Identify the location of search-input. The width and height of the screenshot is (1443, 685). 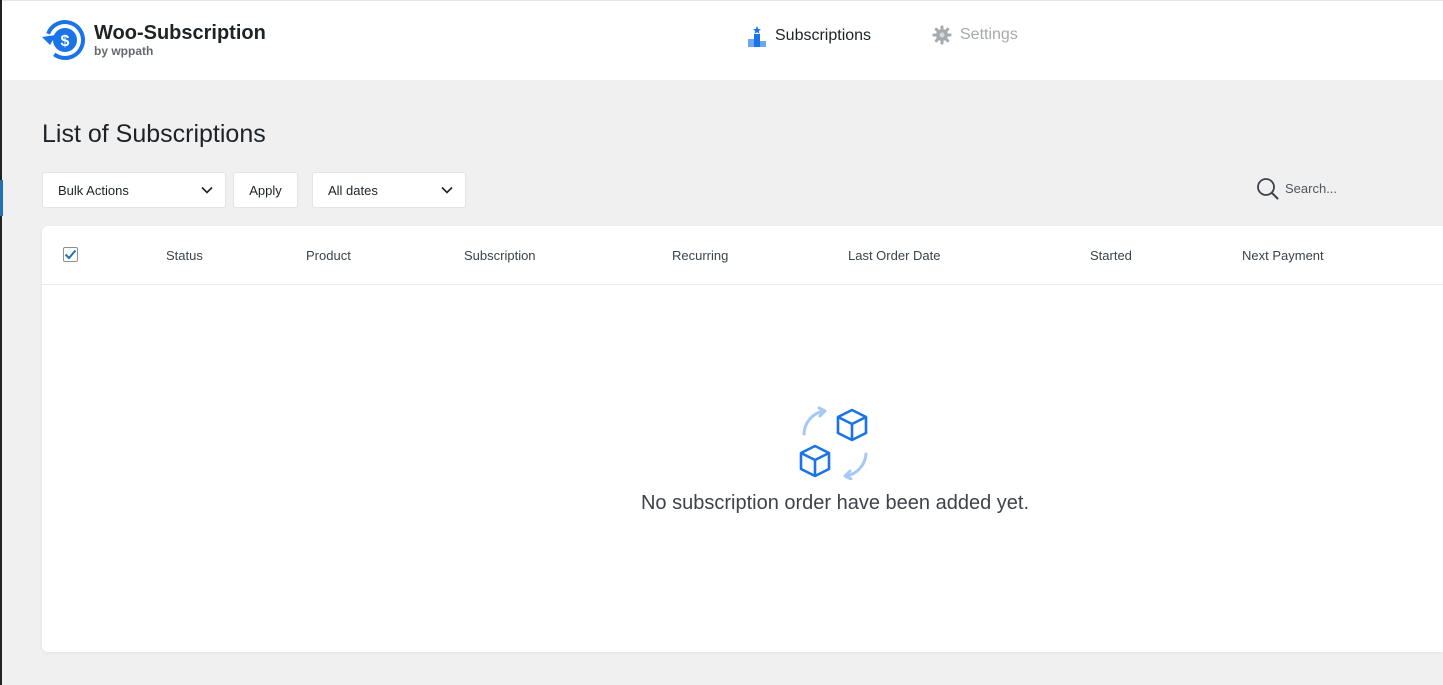
(1360, 188).